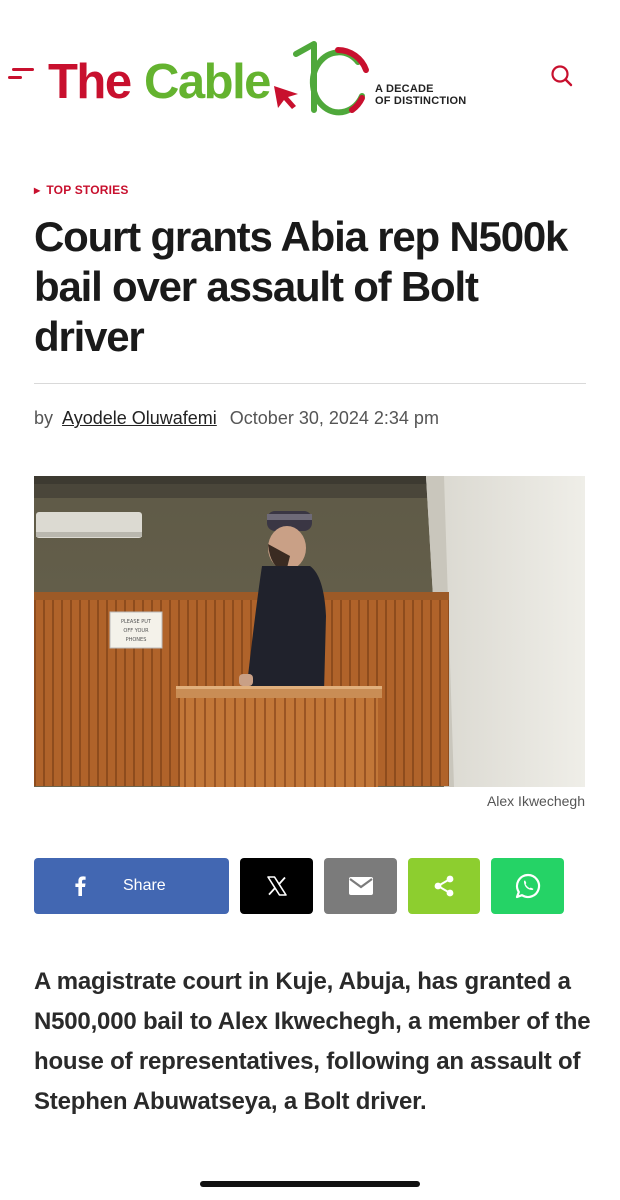 The width and height of the screenshot is (620, 1200). I want to click on x-icon, so click(276, 886).